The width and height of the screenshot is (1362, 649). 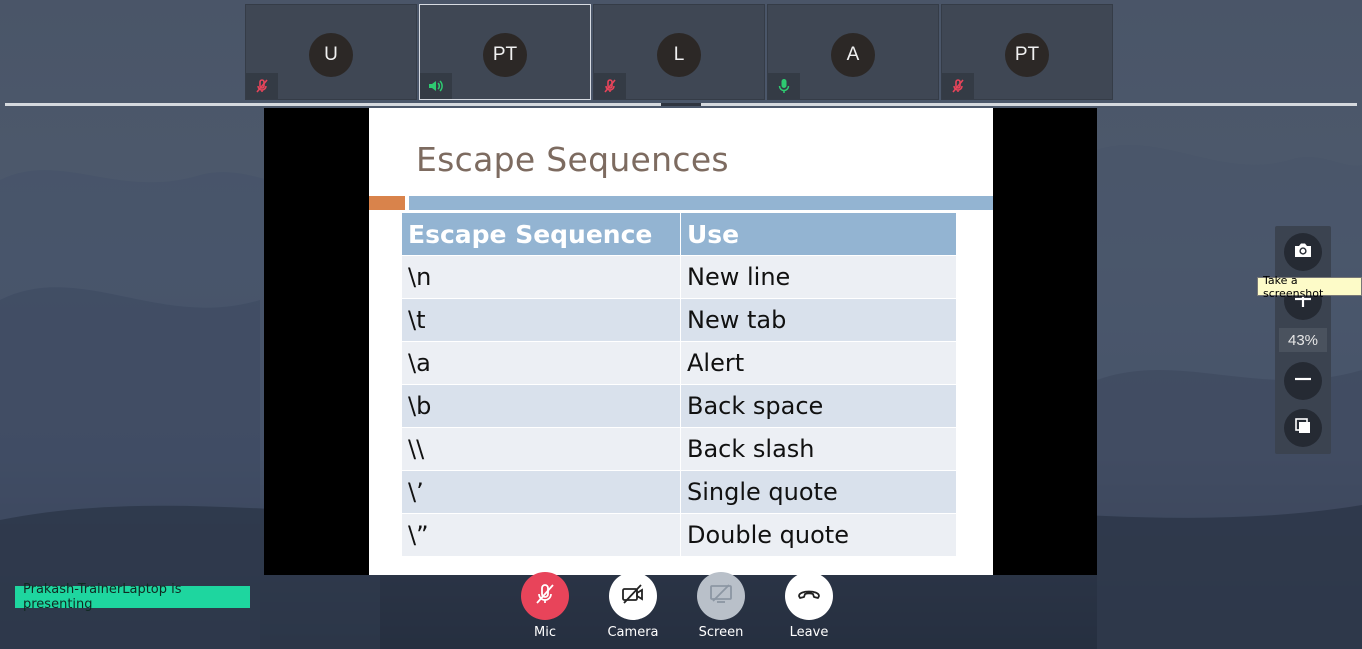 What do you see at coordinates (541, 363) in the screenshot?
I see `sequence-cell: \a` at bounding box center [541, 363].